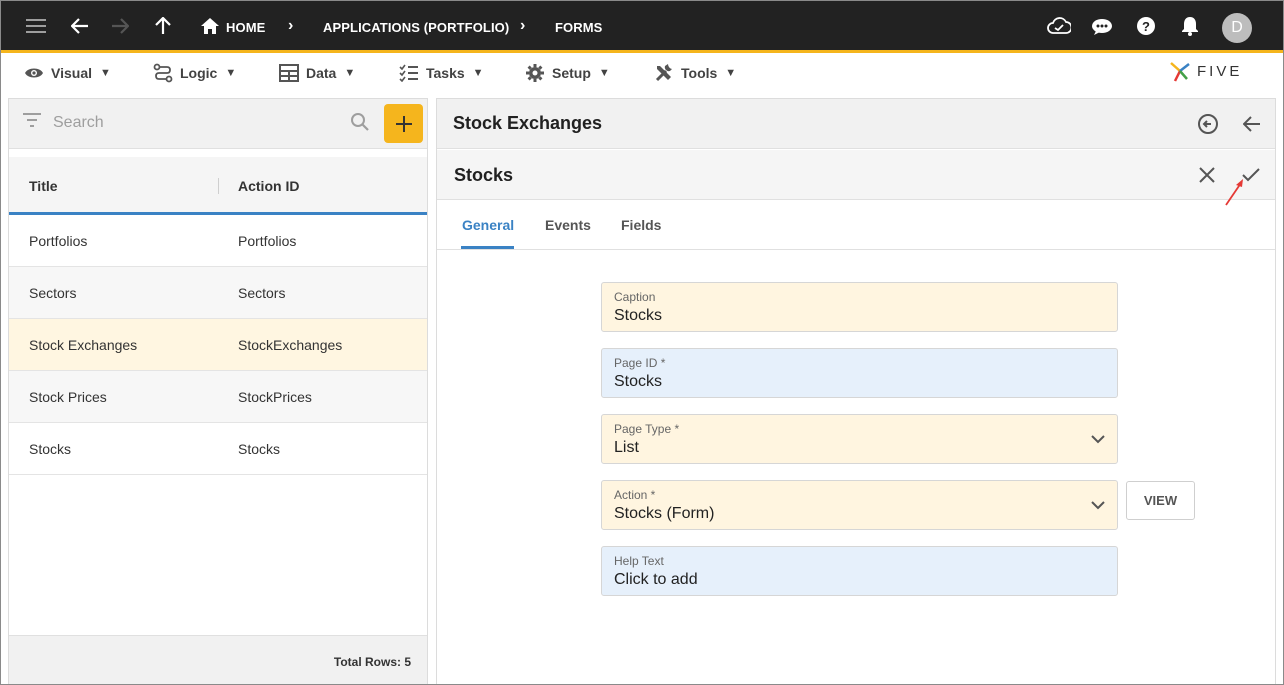  I want to click on tools-icon, so click(664, 73).